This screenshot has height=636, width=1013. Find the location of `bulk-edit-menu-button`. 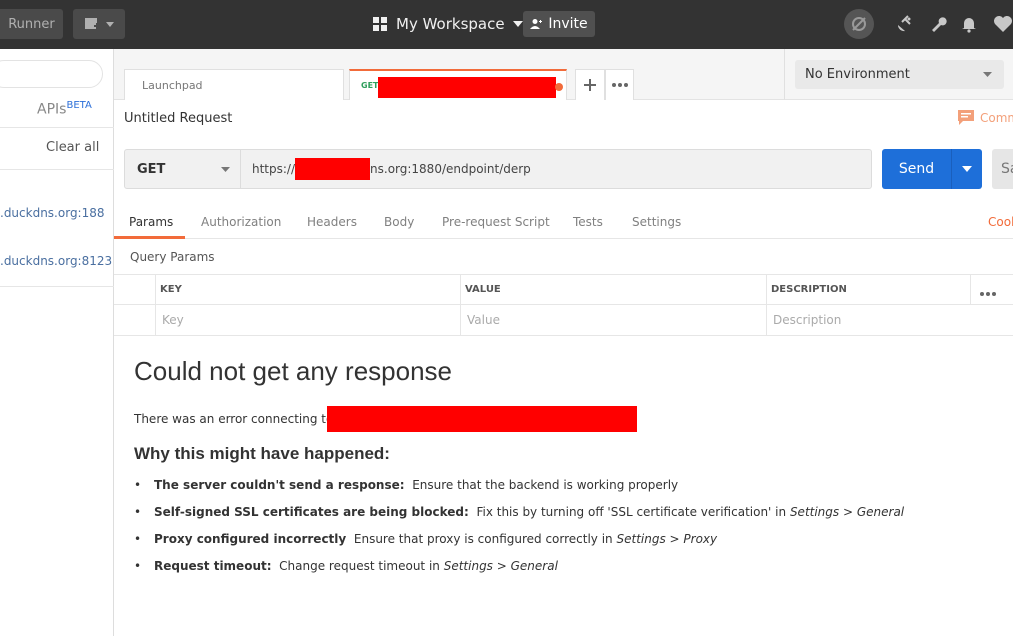

bulk-edit-menu-button is located at coordinates (988, 292).